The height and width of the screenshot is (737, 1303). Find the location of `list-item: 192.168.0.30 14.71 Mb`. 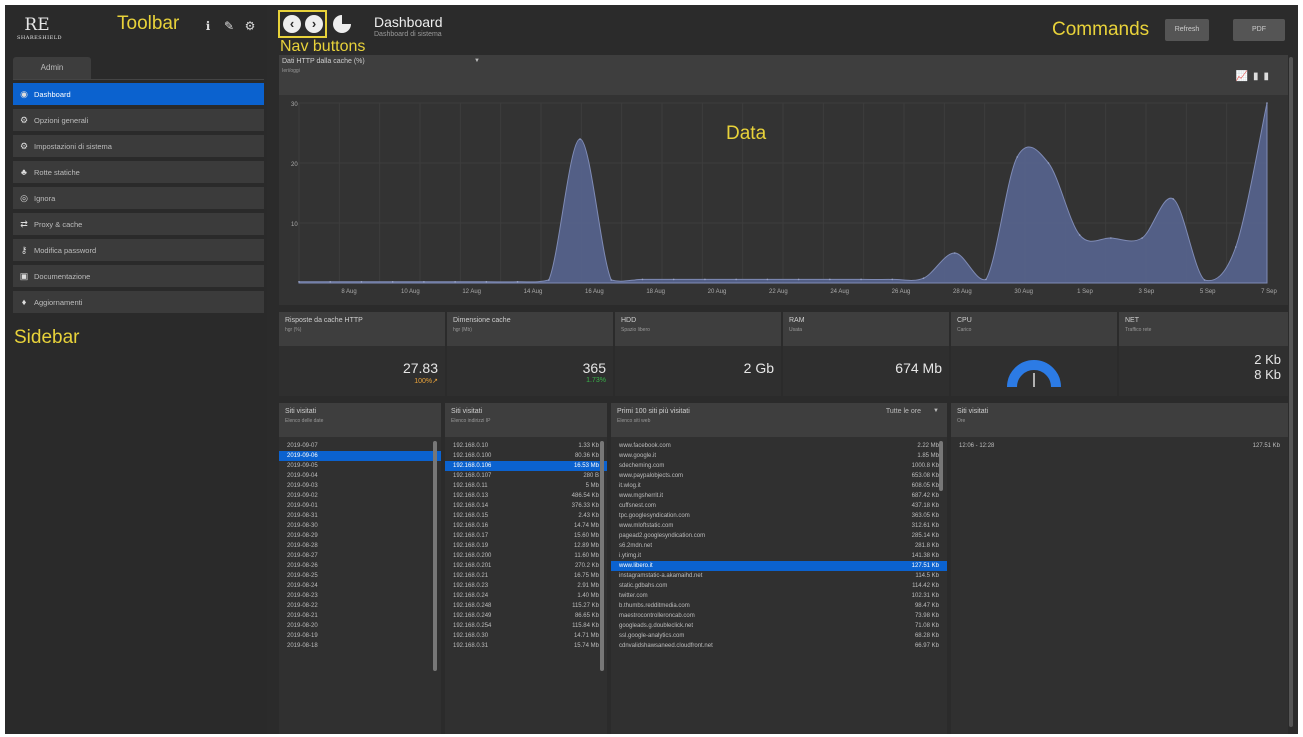

list-item: 192.168.0.30 14.71 Mb is located at coordinates (526, 636).